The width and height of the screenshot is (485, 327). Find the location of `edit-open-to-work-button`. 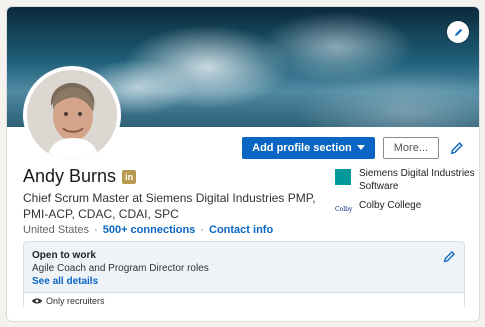

edit-open-to-work-button is located at coordinates (449, 259).